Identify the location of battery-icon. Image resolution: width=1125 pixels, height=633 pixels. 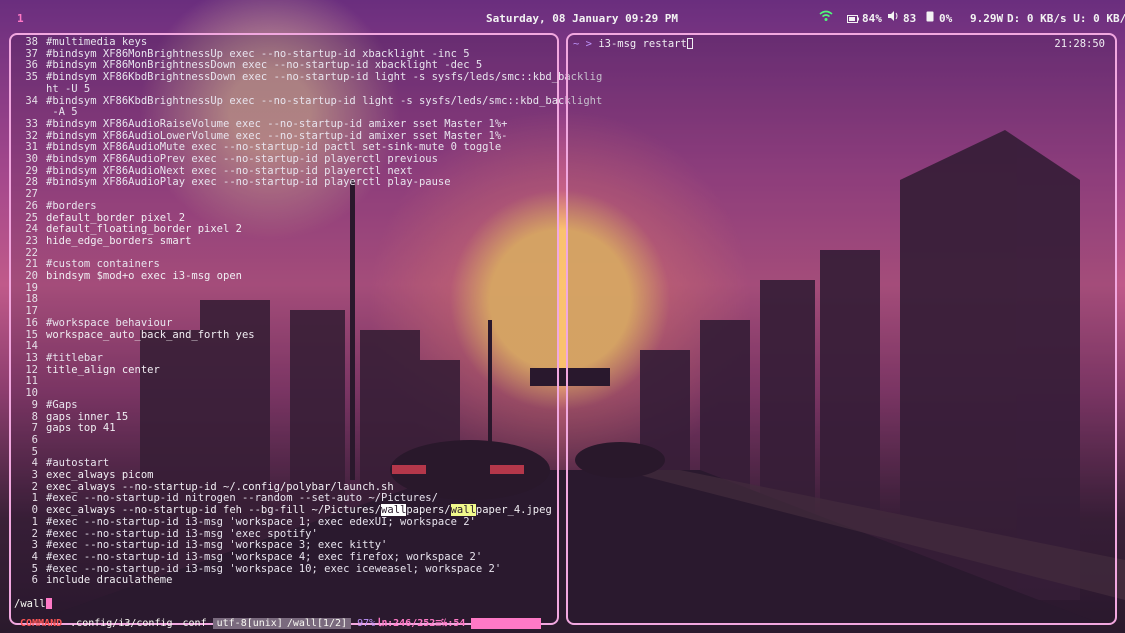
(853, 19).